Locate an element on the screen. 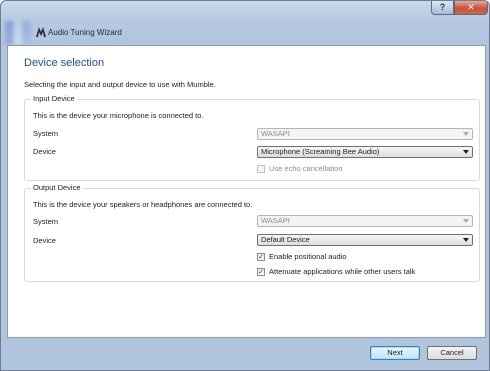  output-system-value: WASAPI is located at coordinates (275, 220).